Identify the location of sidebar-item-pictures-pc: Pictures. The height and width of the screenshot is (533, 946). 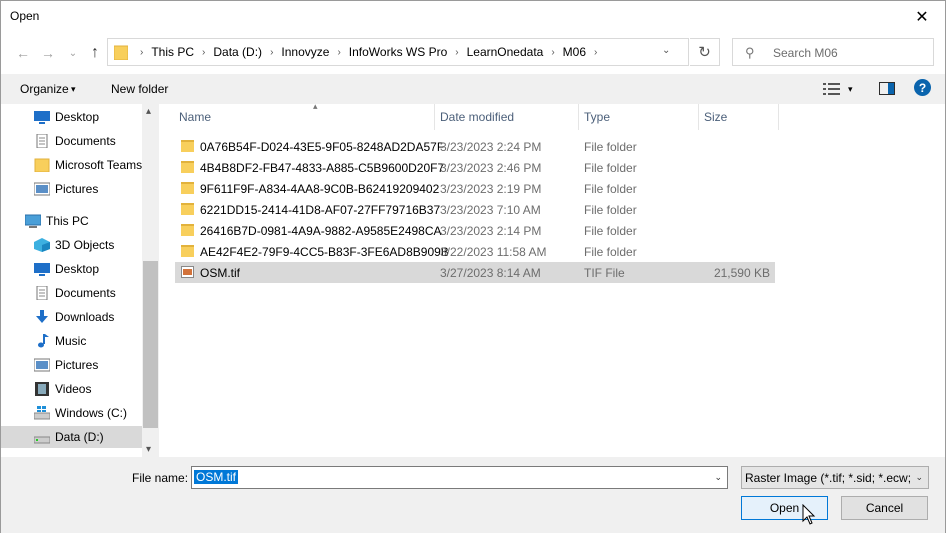
(66, 365).